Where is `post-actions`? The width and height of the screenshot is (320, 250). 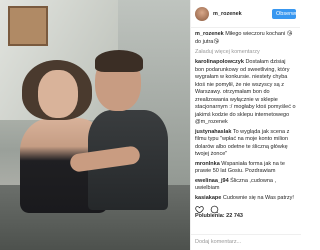 post-actions is located at coordinates (207, 207).